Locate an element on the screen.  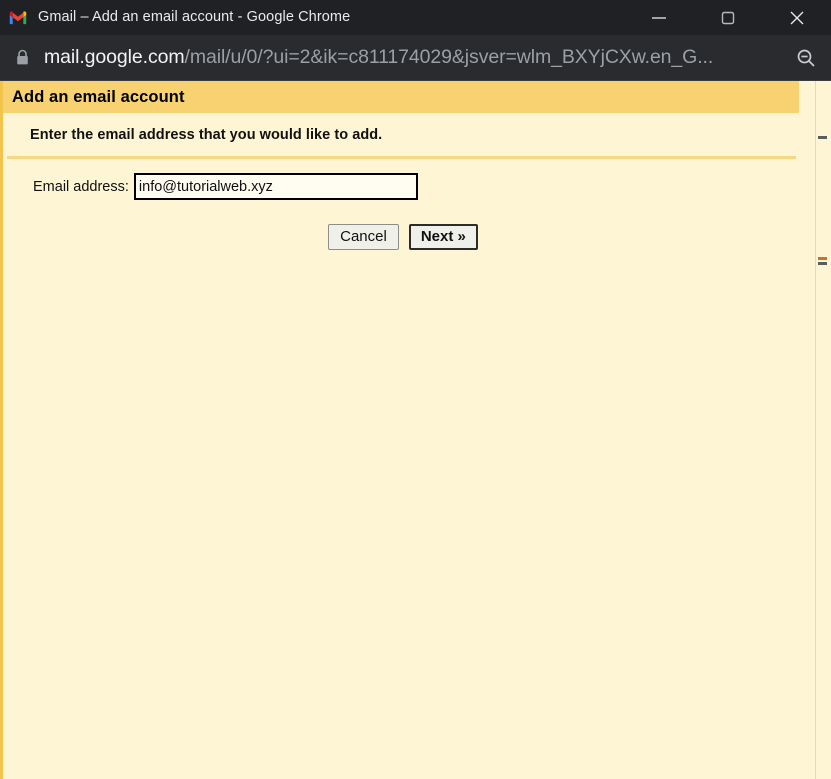
gmail-logo-icon is located at coordinates (18, 17).